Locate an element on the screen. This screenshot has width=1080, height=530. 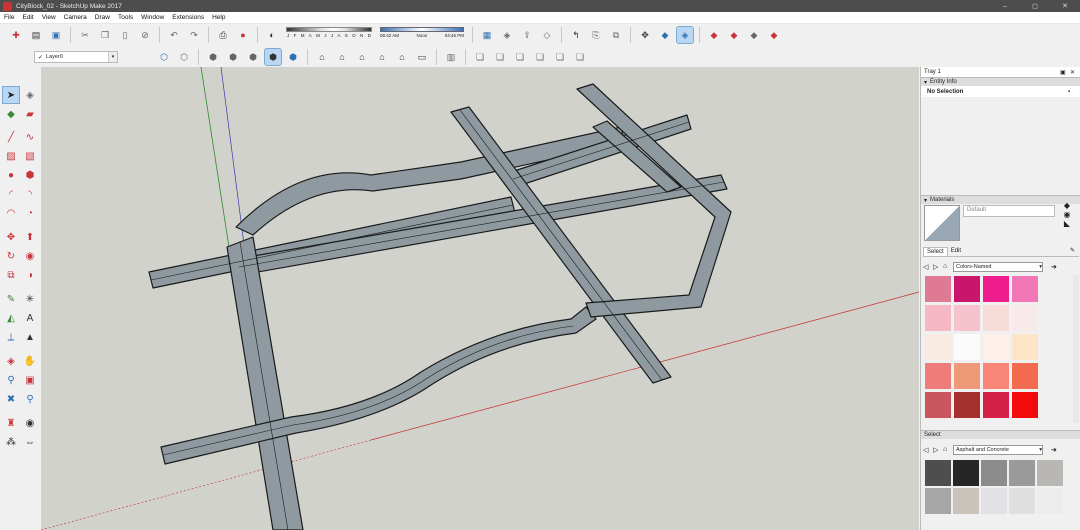
pin-icon: ▣ is located at coordinates (1065, 72).